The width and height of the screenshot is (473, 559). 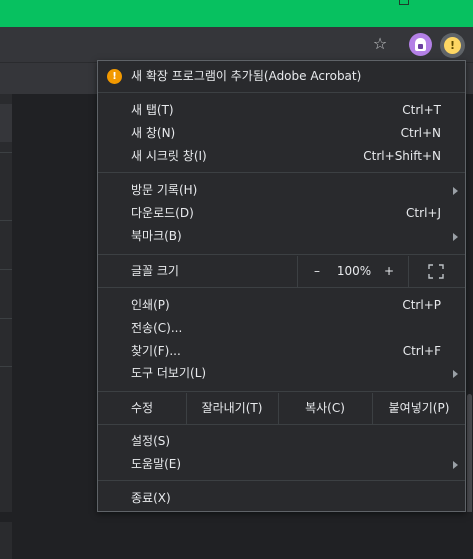 What do you see at coordinates (281, 498) in the screenshot?
I see `menu-item-exit: 종료(X)` at bounding box center [281, 498].